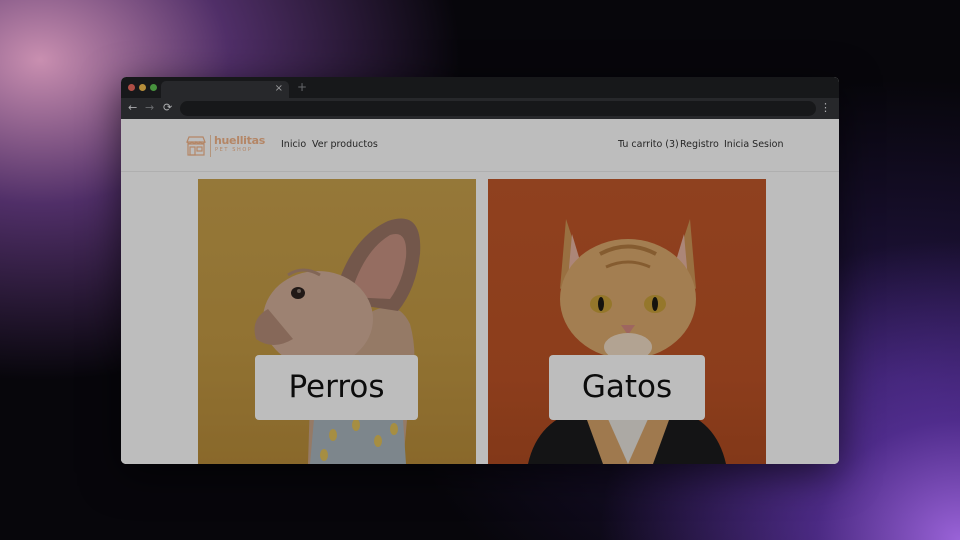 The width and height of the screenshot is (960, 540). What do you see at coordinates (167, 108) in the screenshot?
I see `reload-icon: ⟳` at bounding box center [167, 108].